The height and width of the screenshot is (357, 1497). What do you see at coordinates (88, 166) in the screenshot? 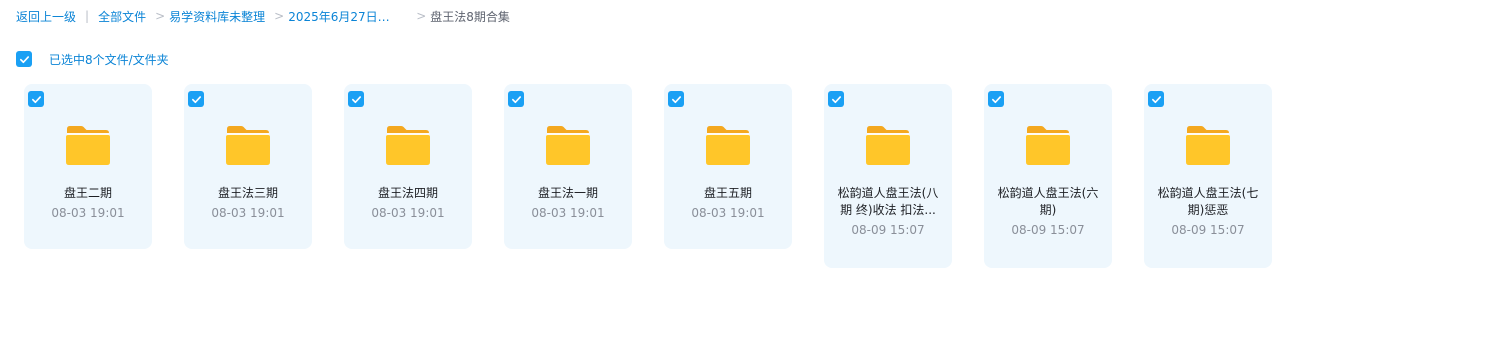
I see `file-card: 盘王二期 08-03 19:01` at bounding box center [88, 166].